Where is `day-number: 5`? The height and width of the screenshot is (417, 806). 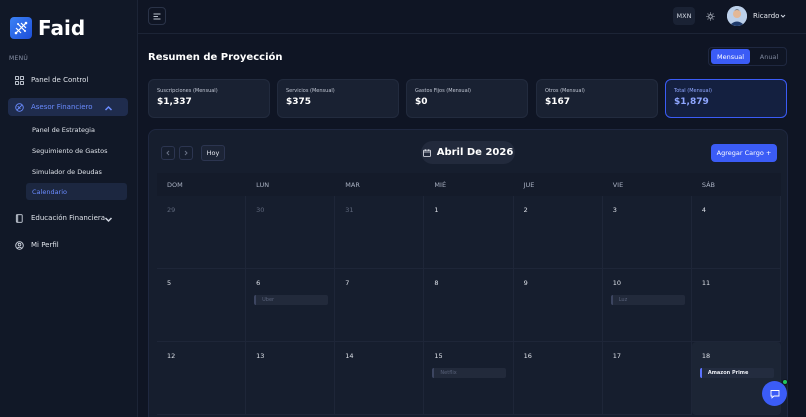
day-number: 5 is located at coordinates (169, 283).